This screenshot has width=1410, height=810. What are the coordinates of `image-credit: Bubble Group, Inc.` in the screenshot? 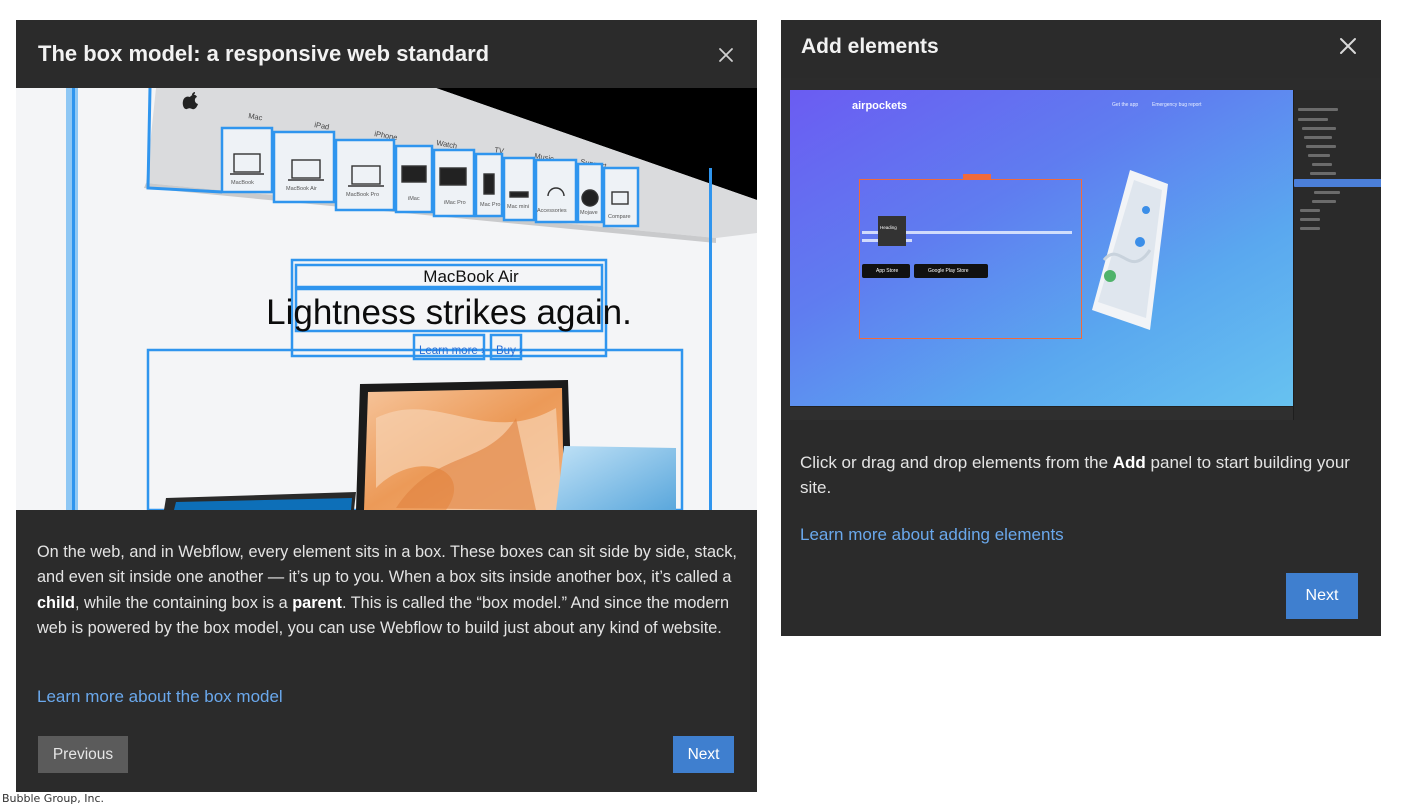 It's located at (53, 798).